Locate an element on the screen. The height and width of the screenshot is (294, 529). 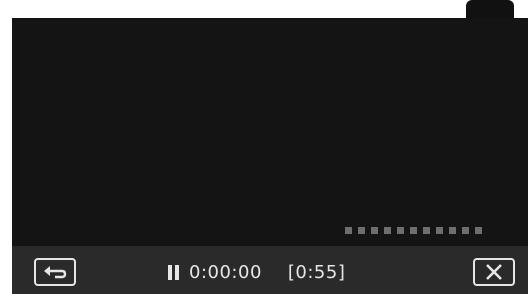
elapsed-time: 0:00:00 is located at coordinates (225, 272).